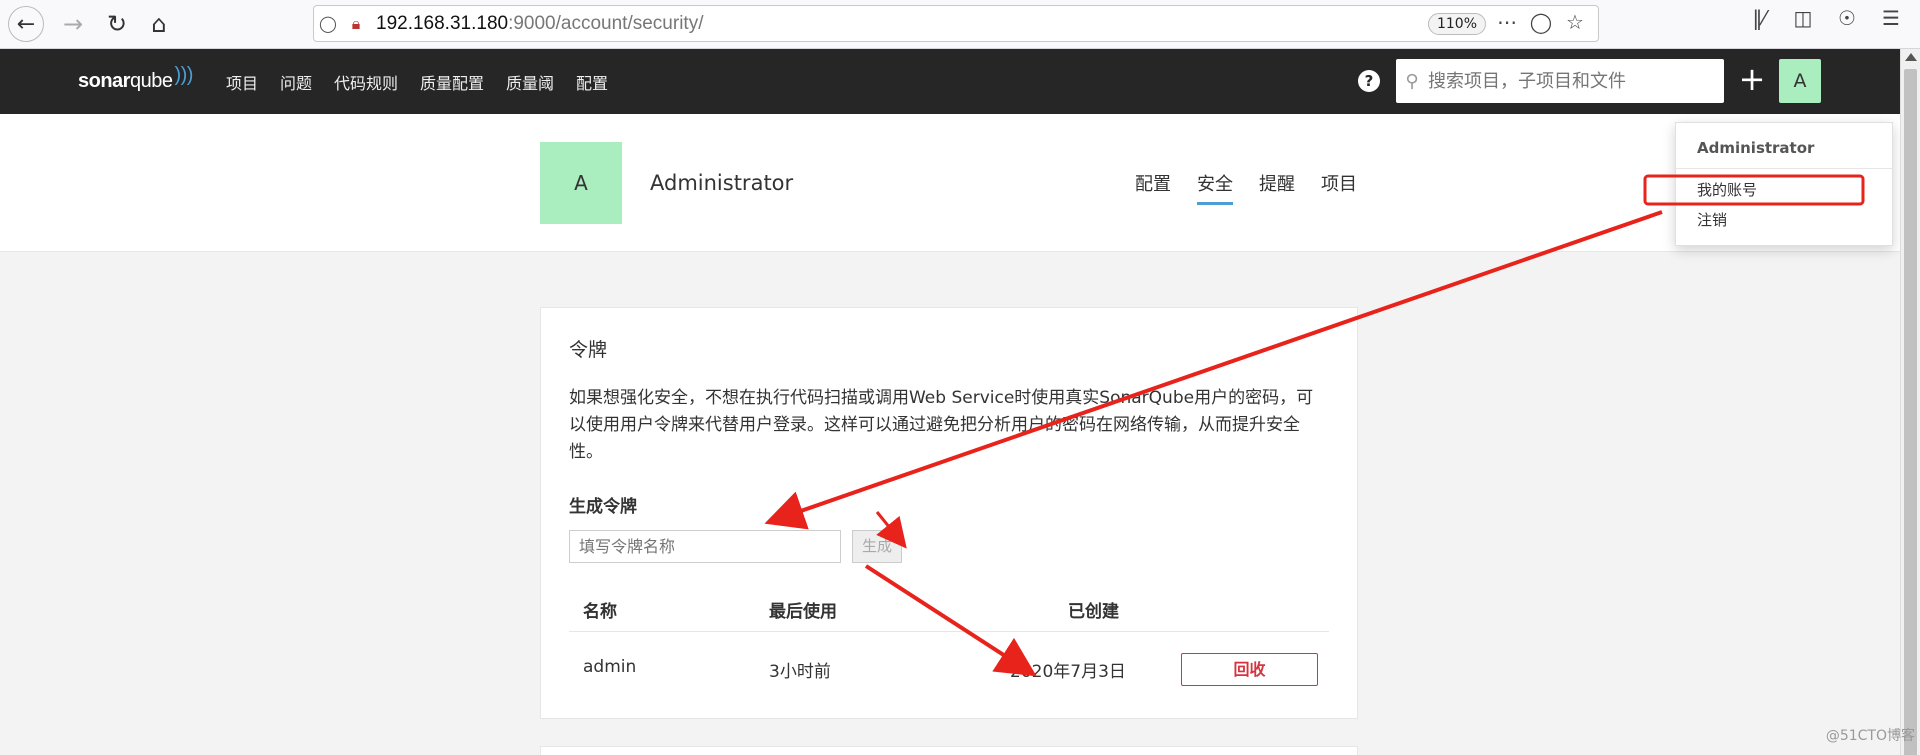  Describe the element at coordinates (1093, 612) in the screenshot. I see `column-header-created: 已创建` at that location.